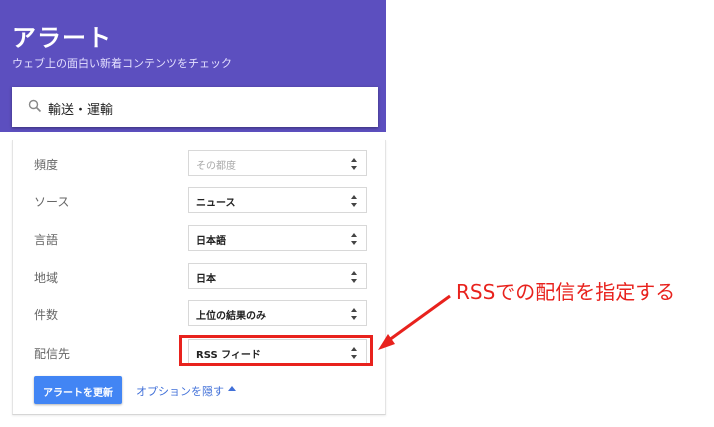 The width and height of the screenshot is (714, 427). What do you see at coordinates (232, 388) in the screenshot?
I see `caret-up-icon` at bounding box center [232, 388].